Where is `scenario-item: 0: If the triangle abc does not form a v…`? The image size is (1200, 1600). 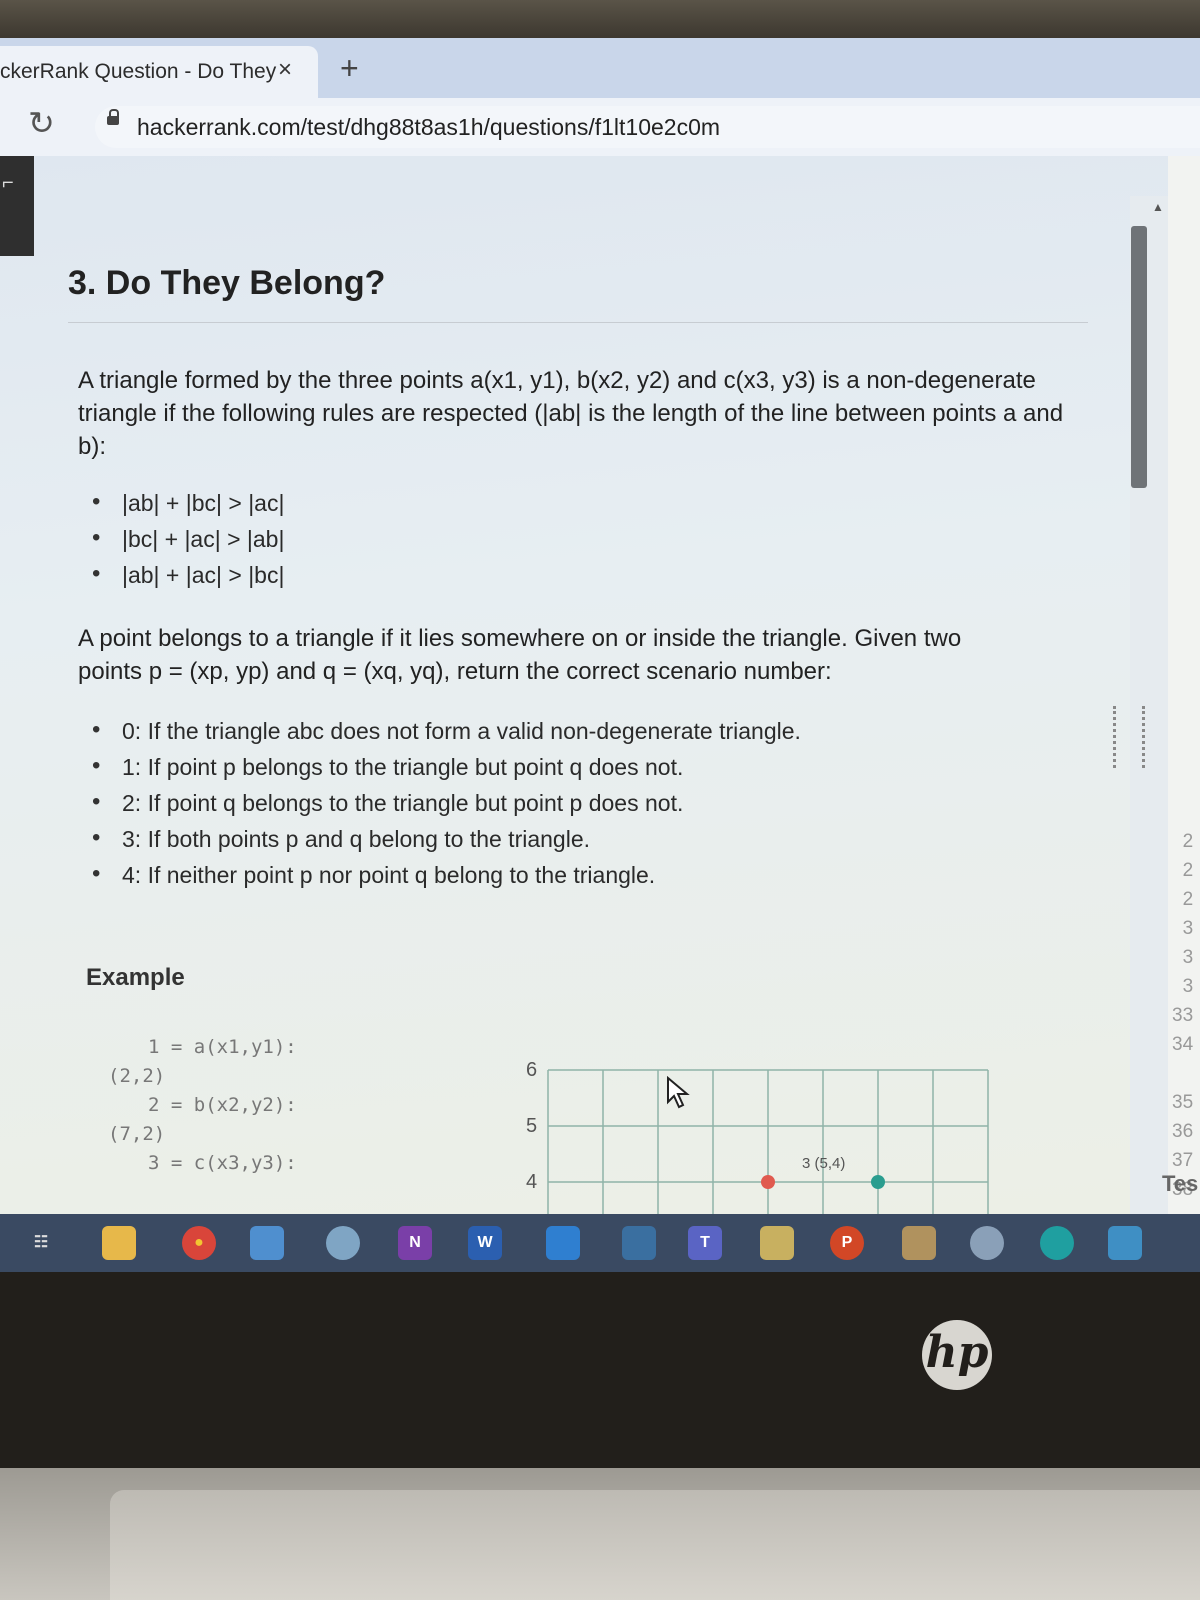 scenario-item: 0: If the triangle abc does not form a v… is located at coordinates (446, 735).